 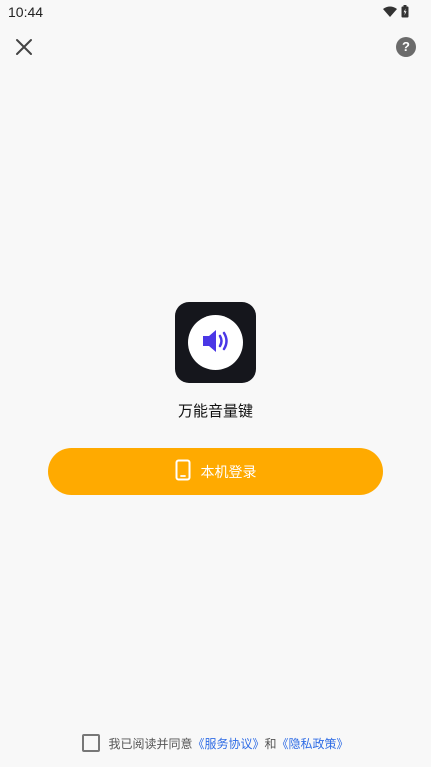 I want to click on phone-icon, so click(x=183, y=472).